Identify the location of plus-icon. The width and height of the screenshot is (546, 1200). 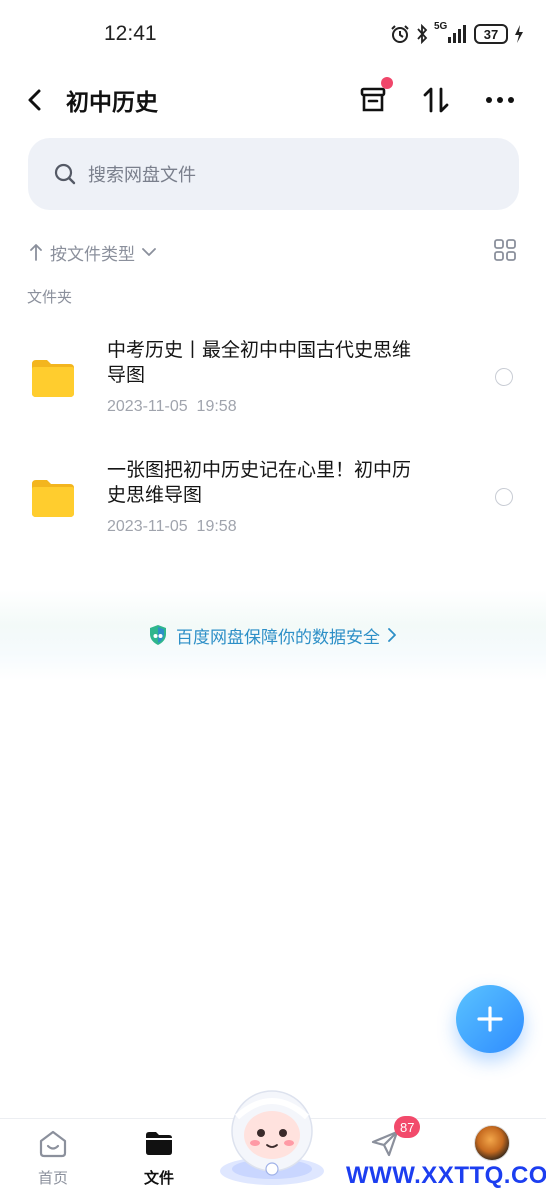
(490, 1019).